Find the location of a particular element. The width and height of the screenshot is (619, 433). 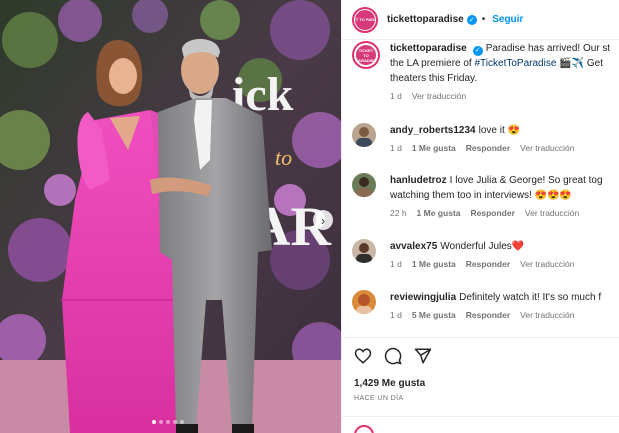

comment-body: Wonderful Jules❤️ is located at coordinates (482, 246).